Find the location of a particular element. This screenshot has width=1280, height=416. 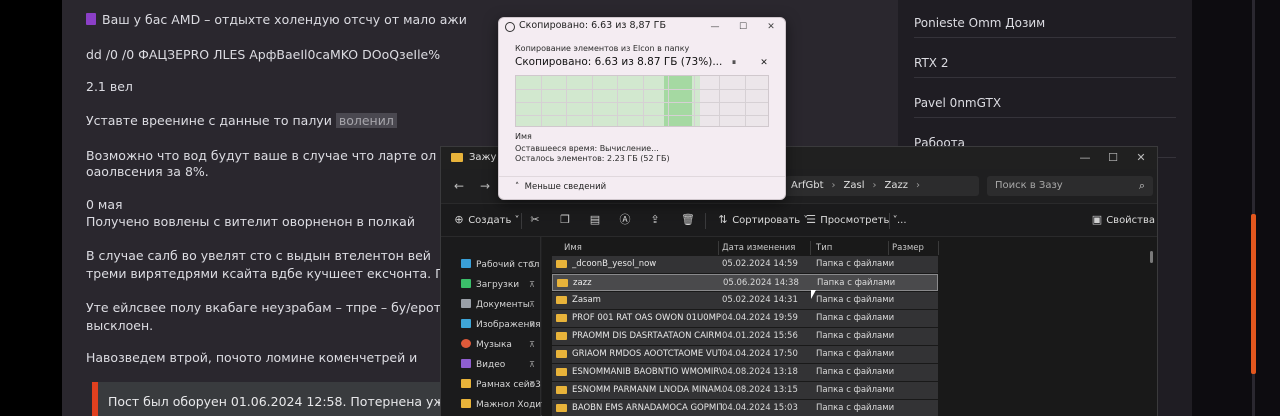

close-button: ✕ is located at coordinates (1141, 158).